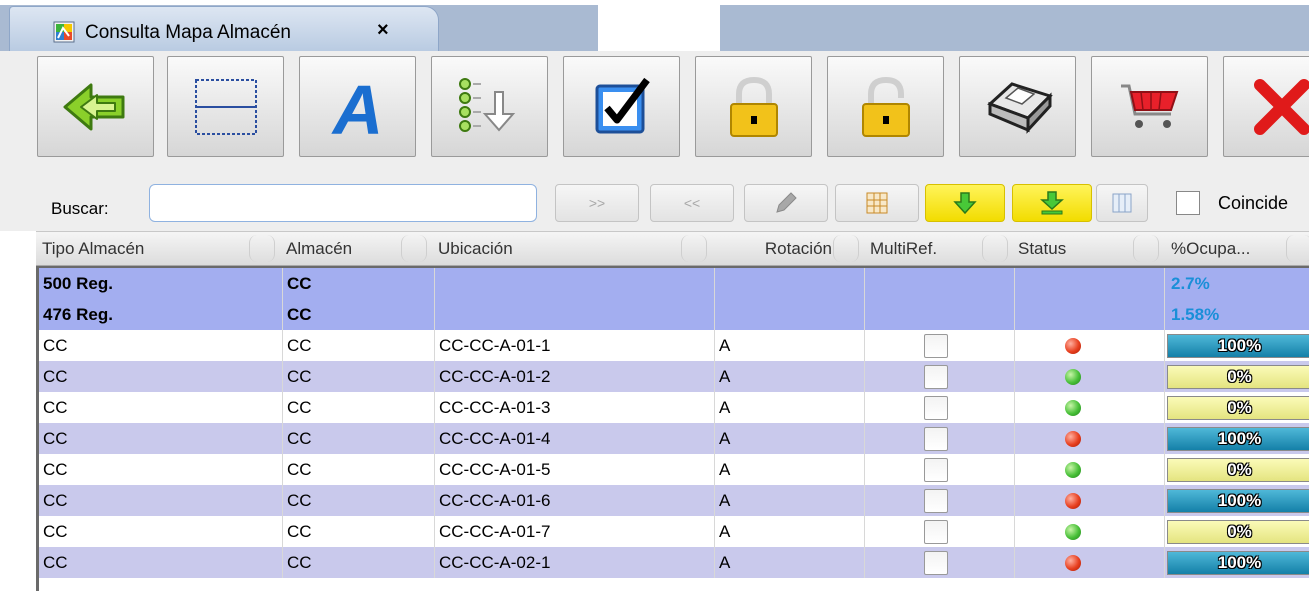 Image resolution: width=1309 pixels, height=591 pixels. I want to click on split-view-icon, so click(225, 106).